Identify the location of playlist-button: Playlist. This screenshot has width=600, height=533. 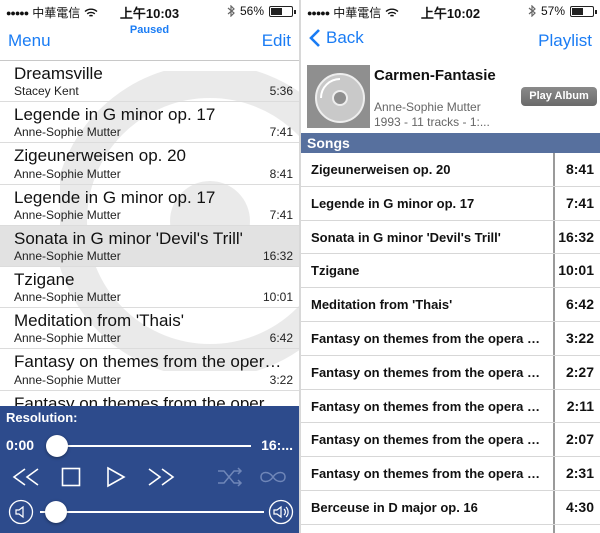
(565, 41).